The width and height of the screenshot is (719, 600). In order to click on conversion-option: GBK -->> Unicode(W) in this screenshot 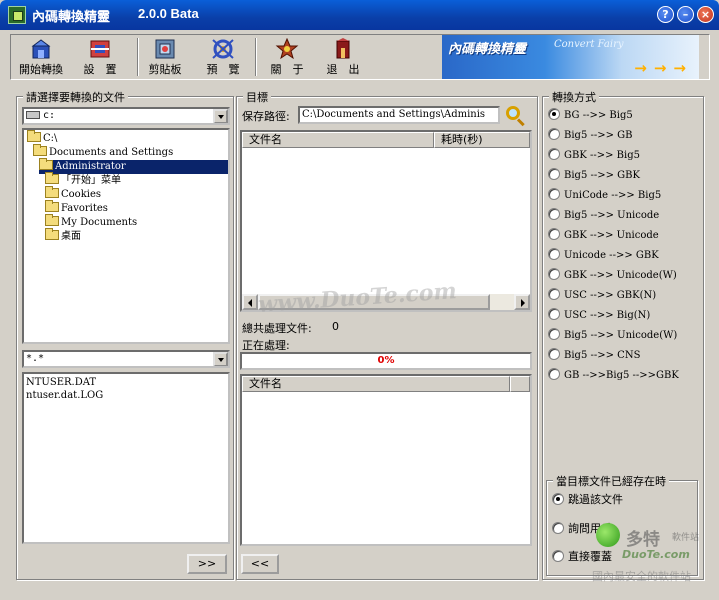, I will do `click(612, 276)`.